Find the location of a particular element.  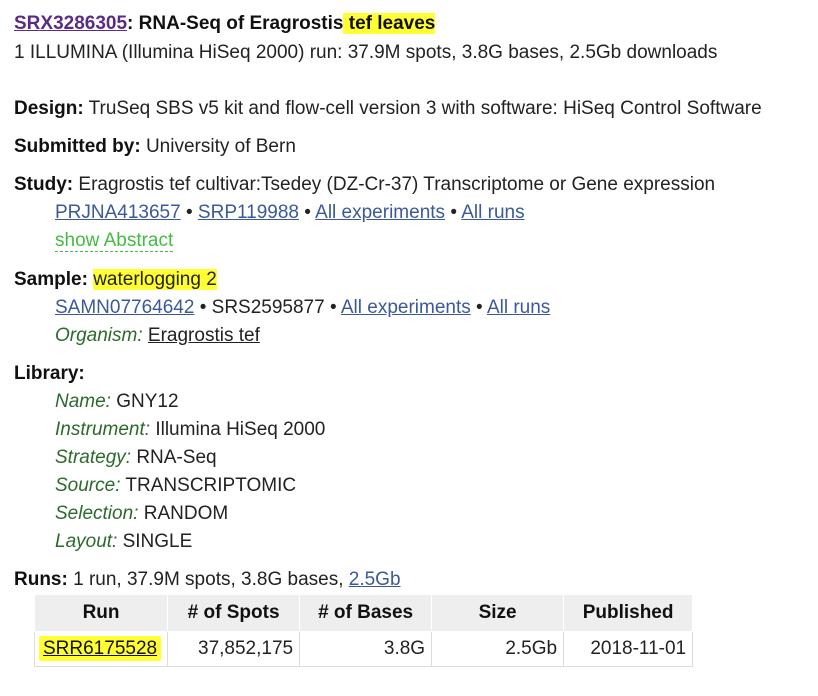

library-field-value: RANDOM is located at coordinates (186, 513).